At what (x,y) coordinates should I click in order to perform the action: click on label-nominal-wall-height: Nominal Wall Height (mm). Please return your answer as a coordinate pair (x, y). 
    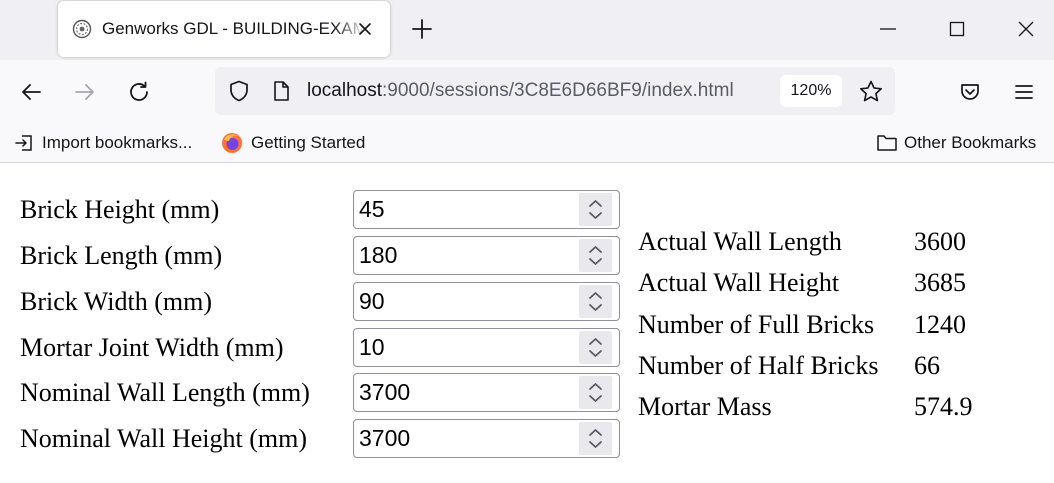
    Looking at the image, I should click on (163, 438).